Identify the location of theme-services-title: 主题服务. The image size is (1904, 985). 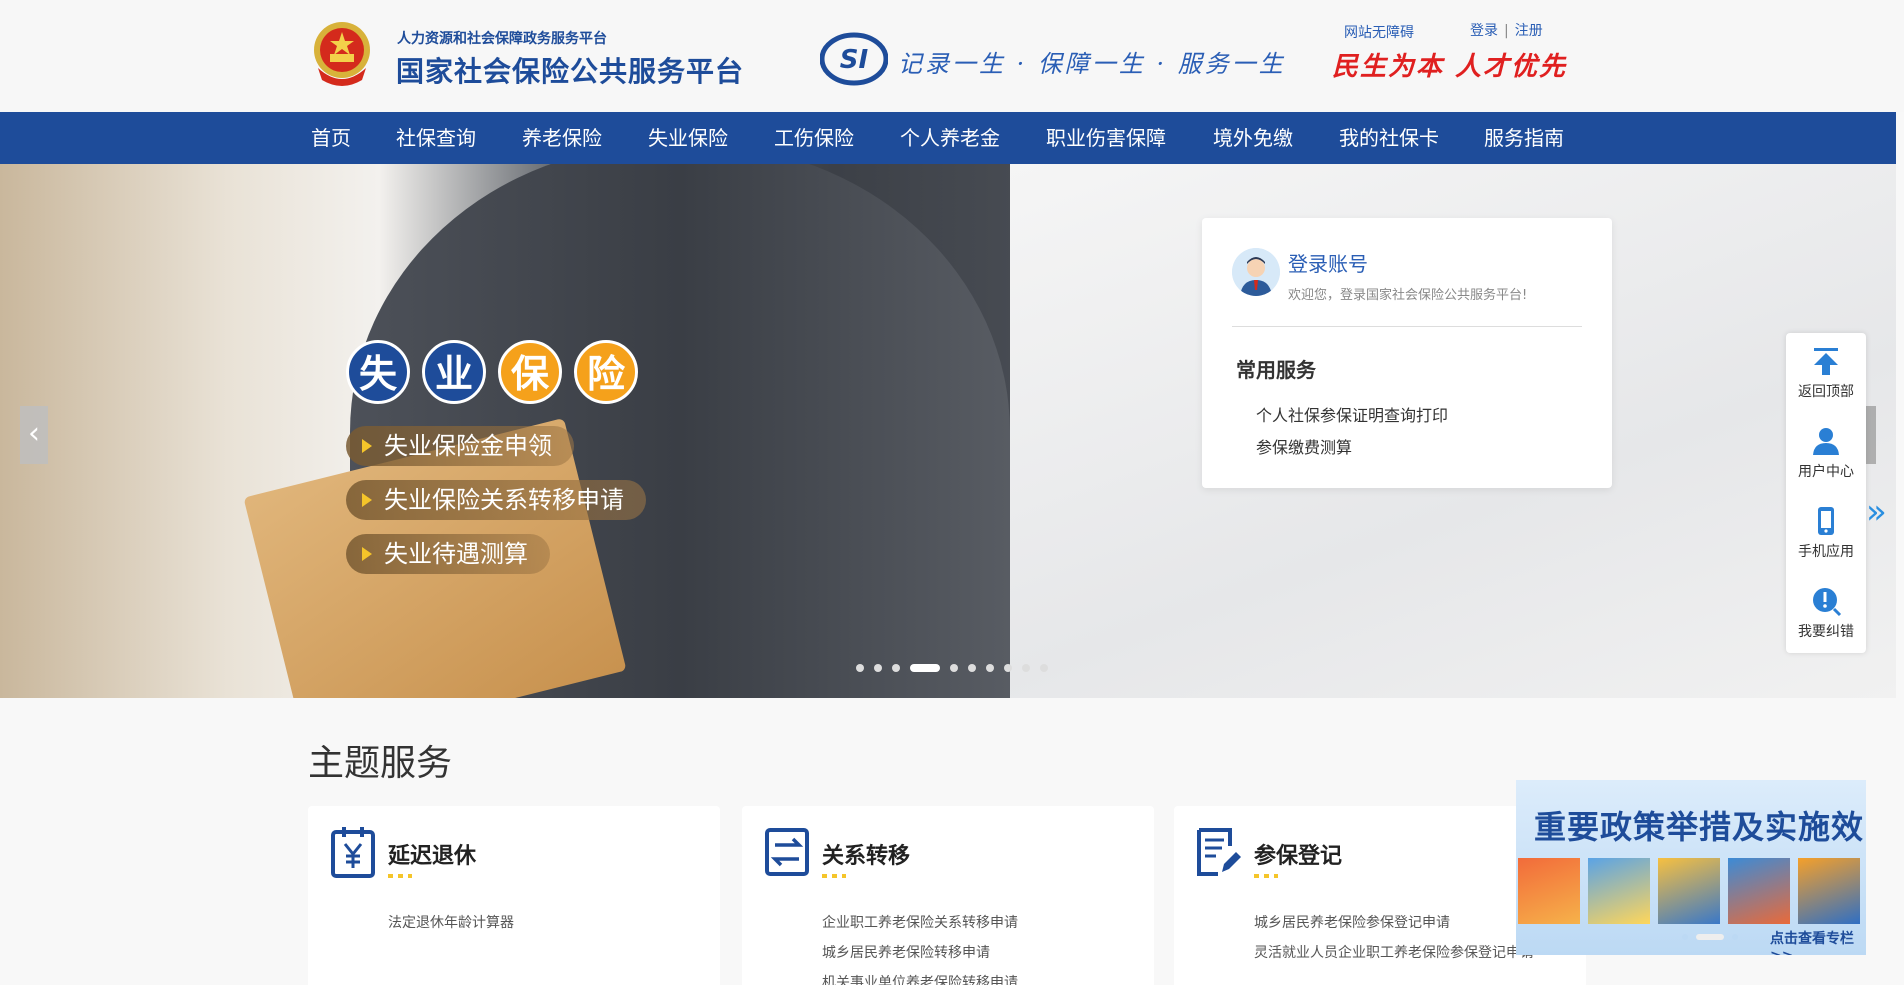
(380, 763).